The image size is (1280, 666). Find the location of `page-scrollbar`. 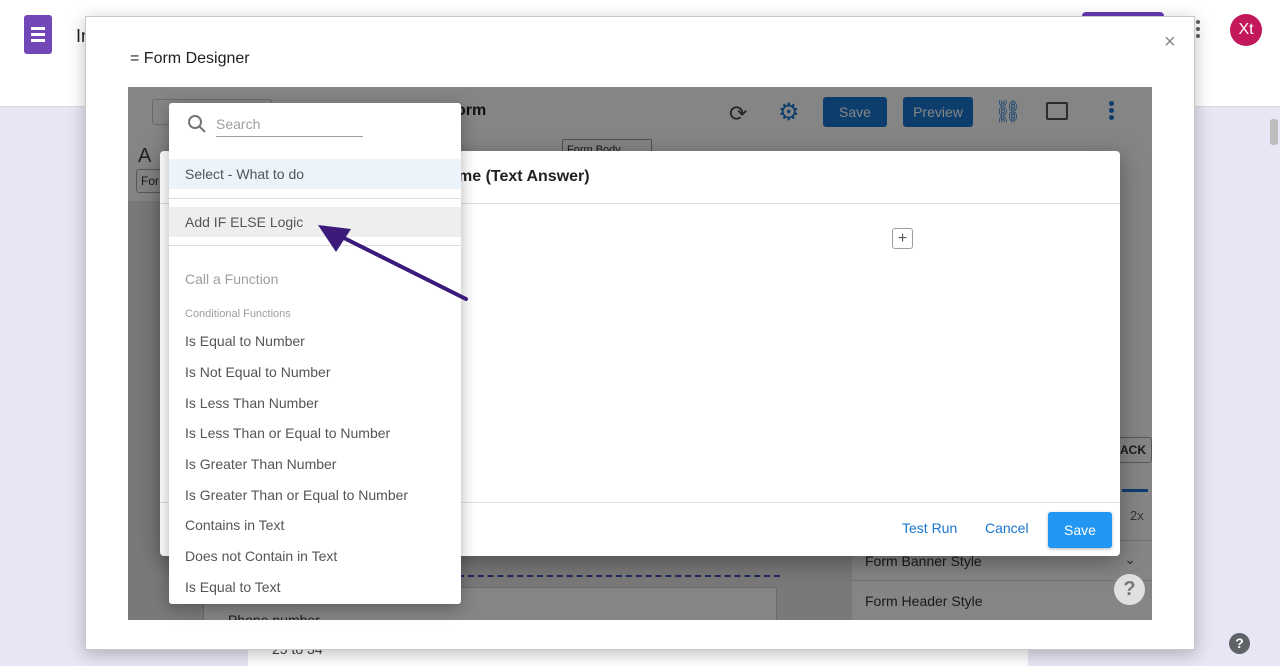

page-scrollbar is located at coordinates (1274, 132).